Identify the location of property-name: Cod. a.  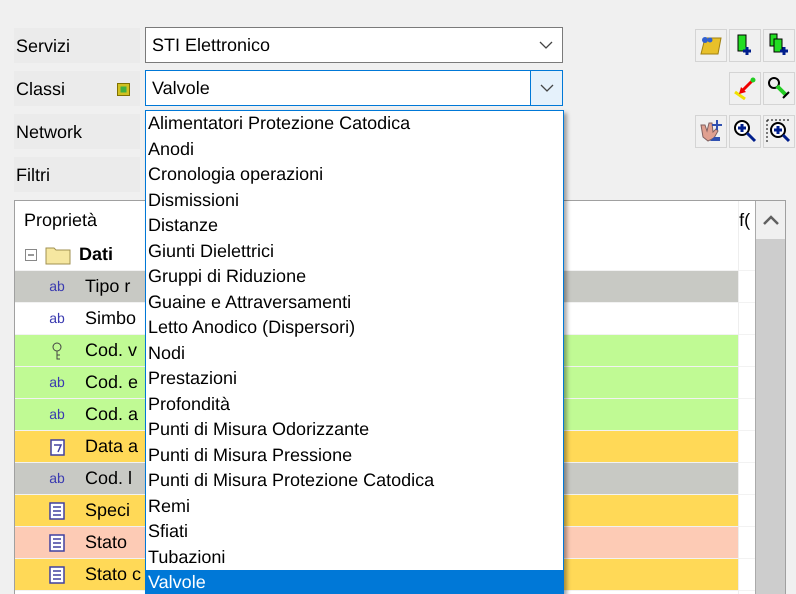
(111, 414).